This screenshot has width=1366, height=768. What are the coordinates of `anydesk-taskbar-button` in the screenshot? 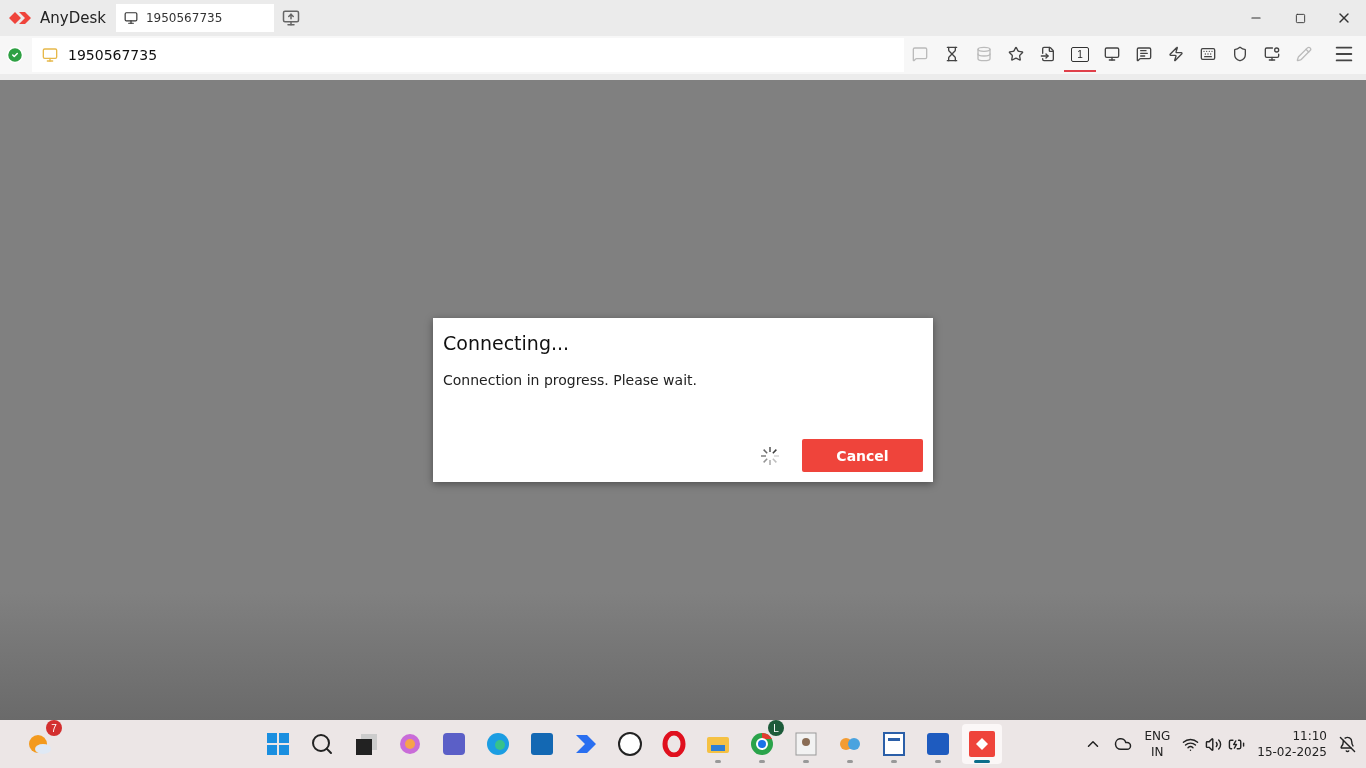 It's located at (982, 744).